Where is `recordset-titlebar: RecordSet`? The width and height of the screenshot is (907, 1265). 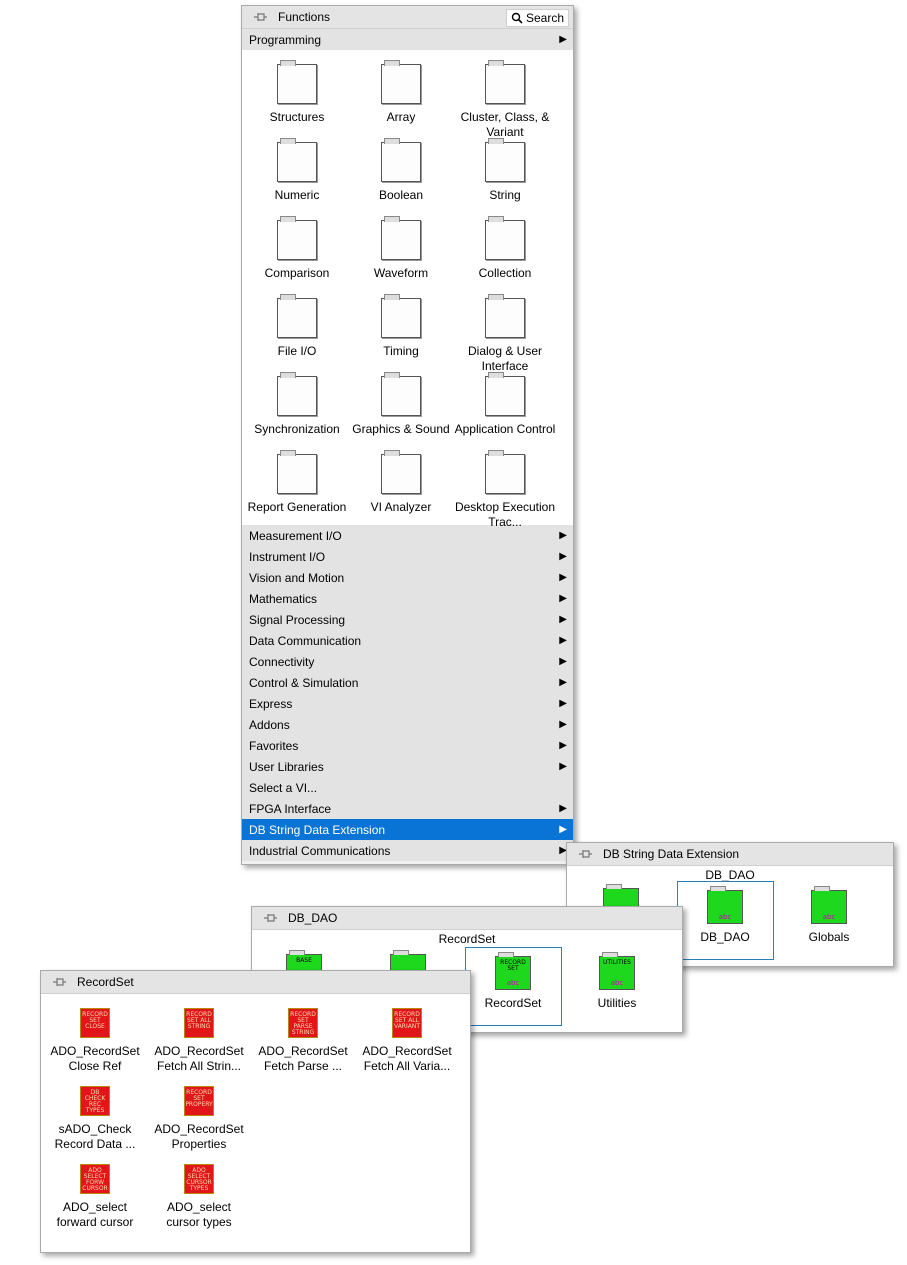
recordset-titlebar: RecordSet is located at coordinates (255, 982).